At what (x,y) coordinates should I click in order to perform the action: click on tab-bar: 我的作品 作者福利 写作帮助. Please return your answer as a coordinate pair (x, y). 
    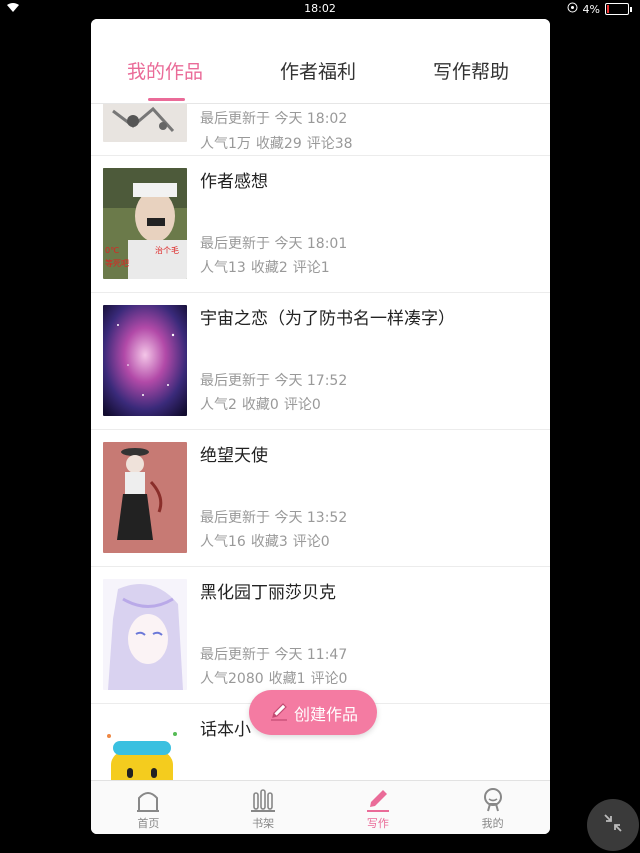
    Looking at the image, I should click on (320, 61).